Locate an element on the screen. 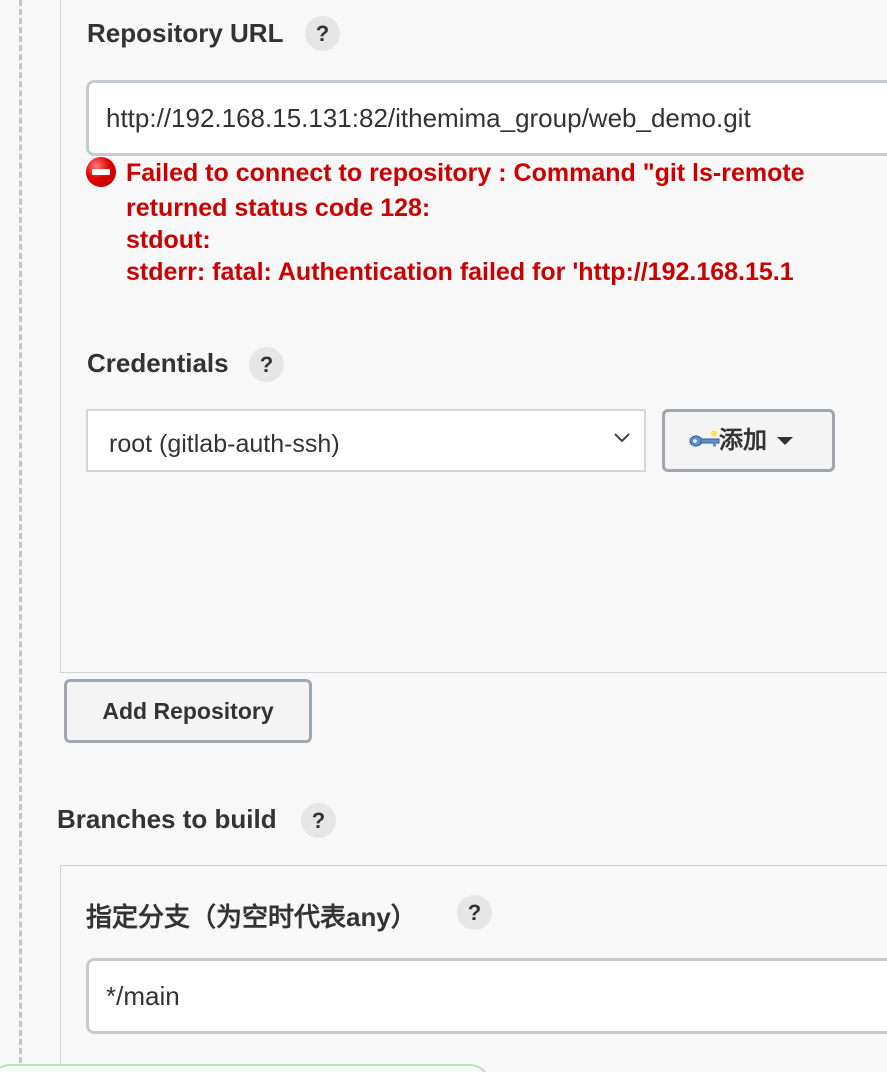  branch-specifier-input: */main is located at coordinates (486, 996).